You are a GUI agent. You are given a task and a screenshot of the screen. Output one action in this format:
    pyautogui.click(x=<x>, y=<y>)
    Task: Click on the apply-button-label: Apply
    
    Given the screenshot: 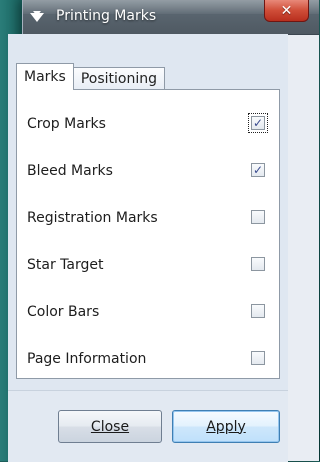 What is the action you would take?
    pyautogui.click(x=226, y=426)
    